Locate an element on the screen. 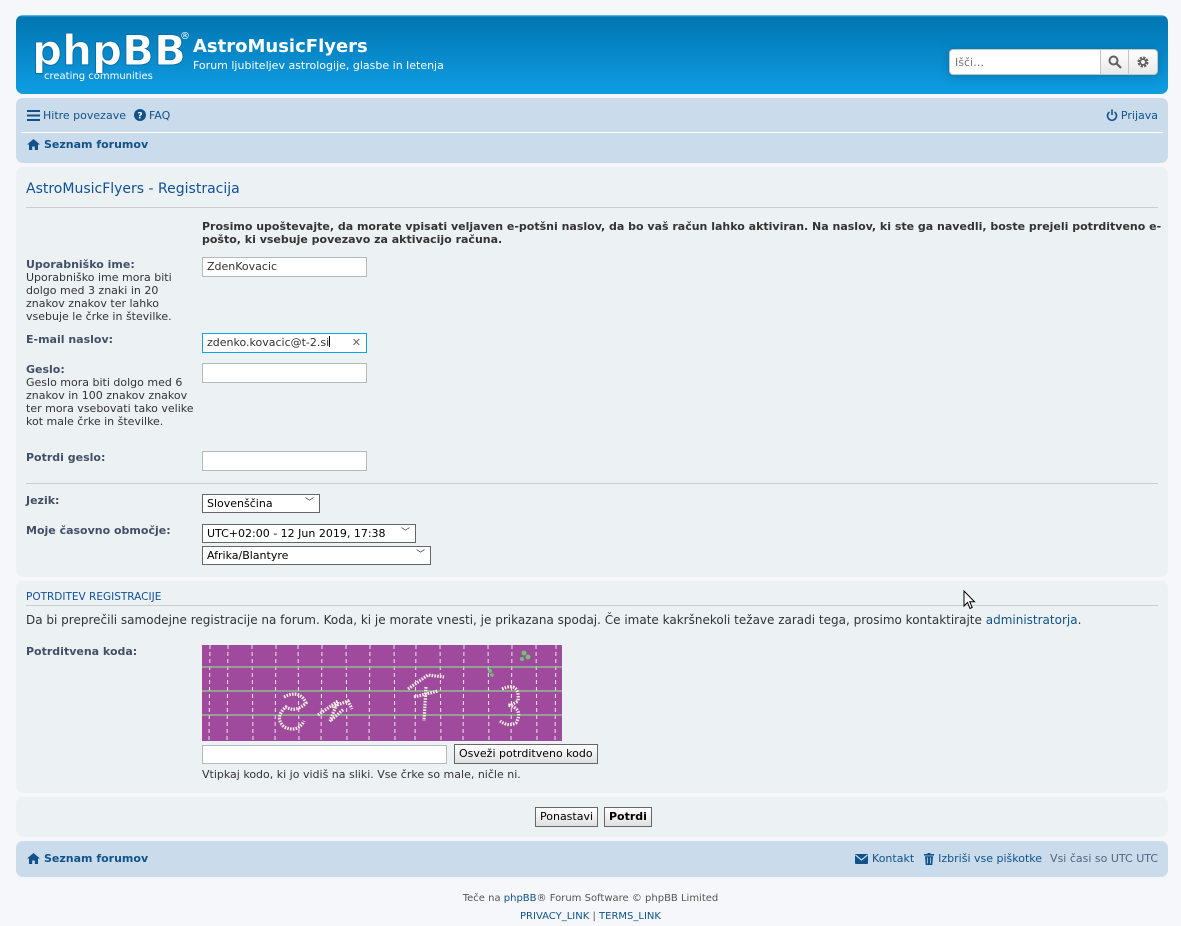  title-divider is located at coordinates (592, 207).